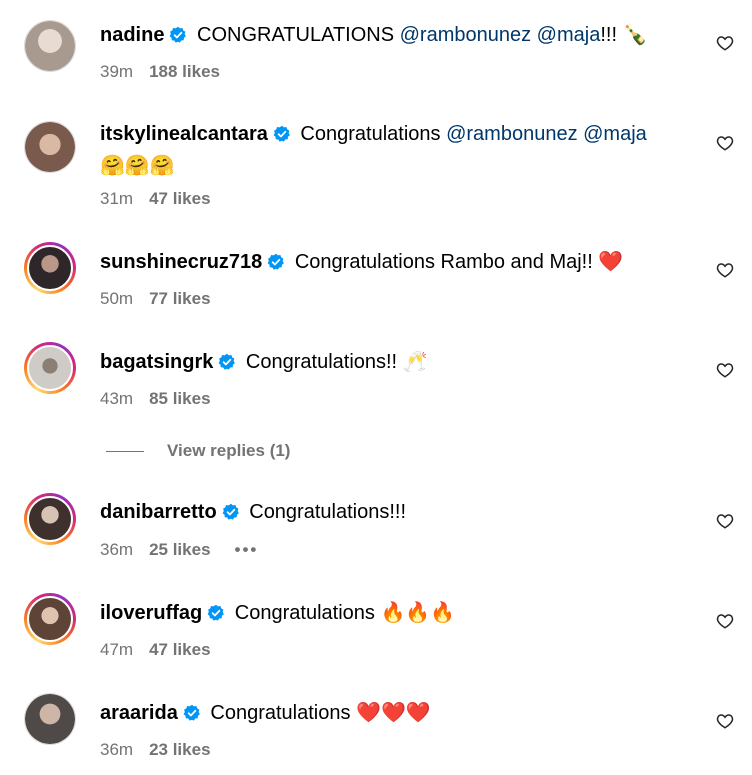  I want to click on comment-body: Congratulations!!, so click(321, 362).